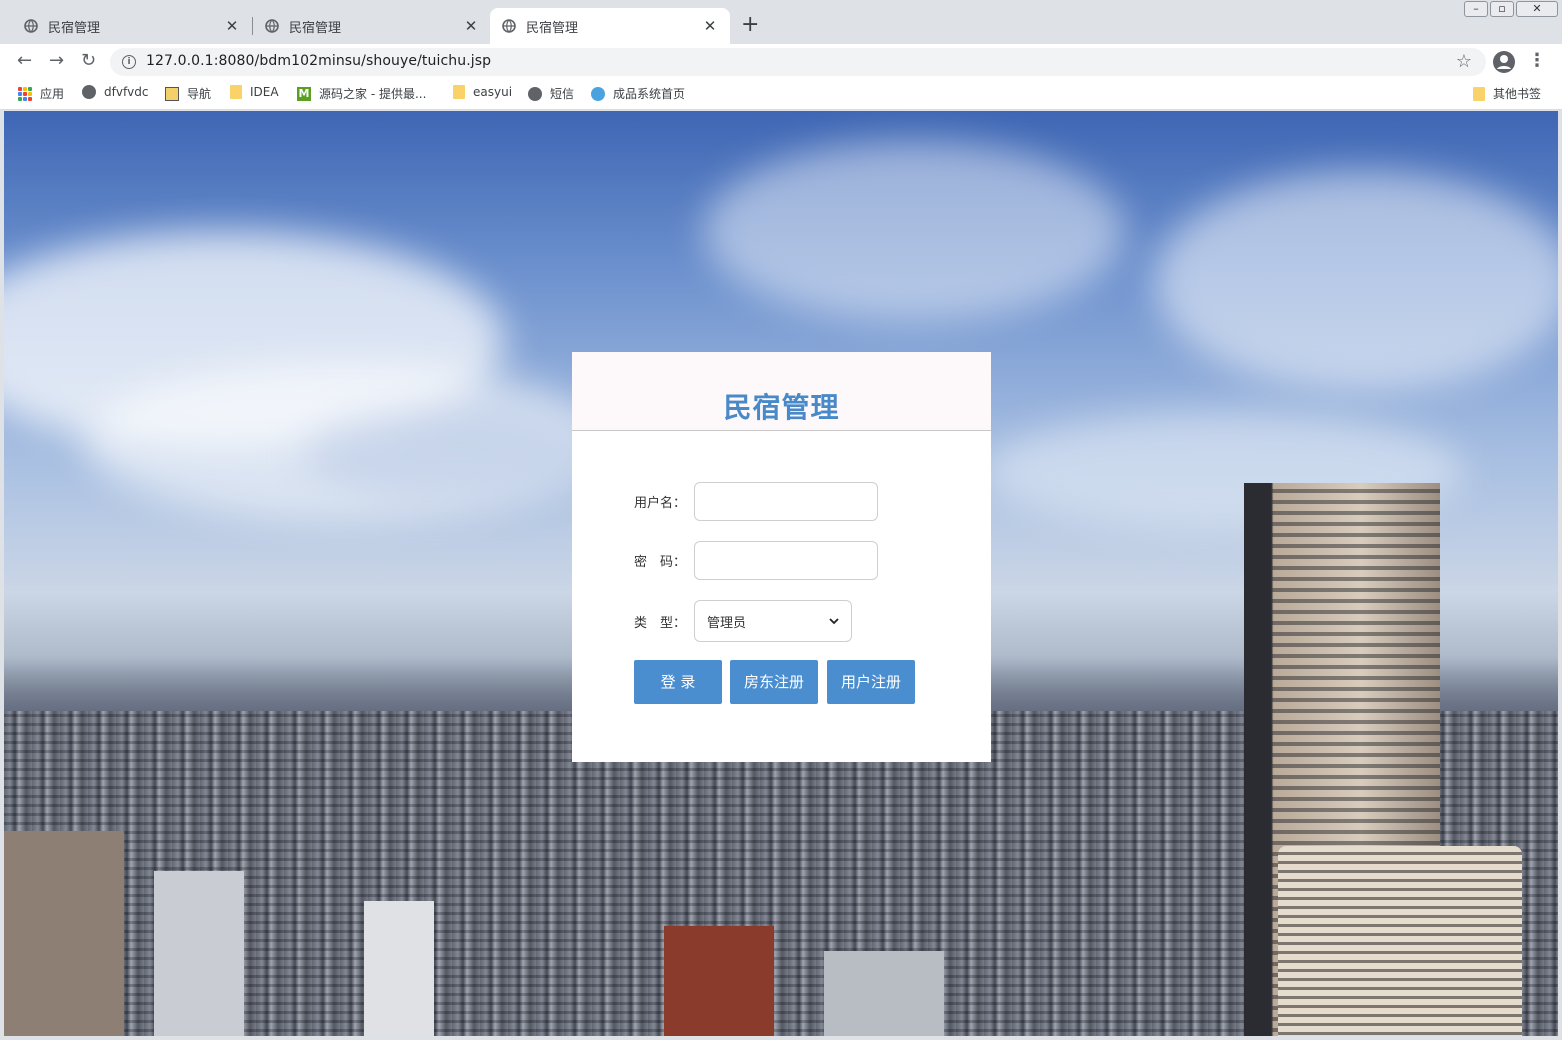  I want to click on minimize-button: –, so click(1476, 9).